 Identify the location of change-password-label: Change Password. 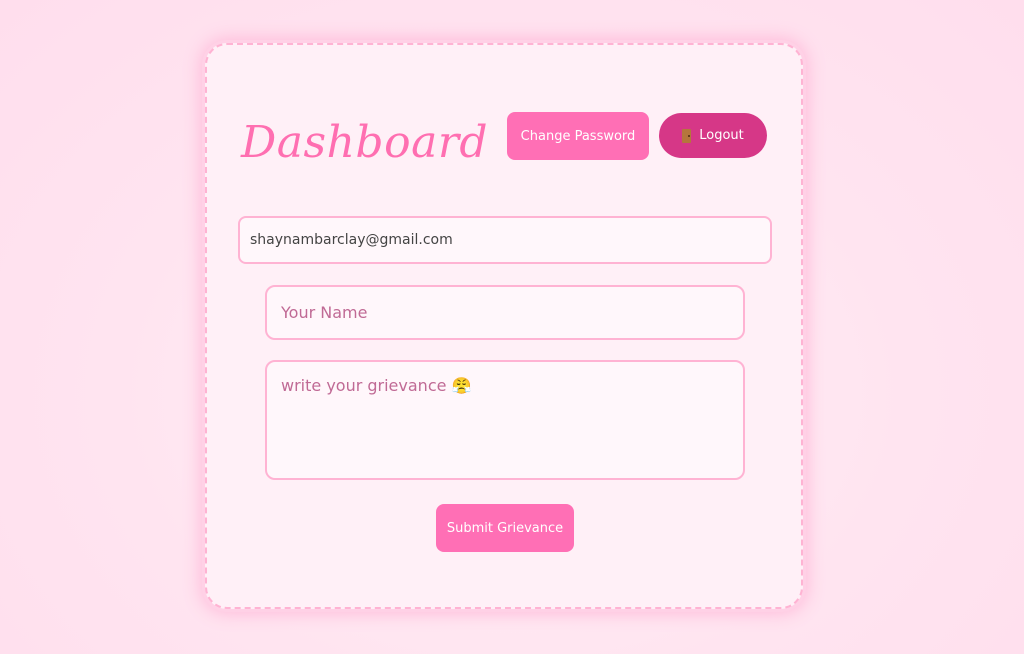
(578, 136).